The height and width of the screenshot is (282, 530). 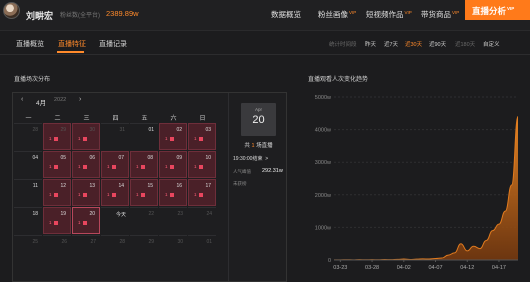 What do you see at coordinates (80, 16) in the screenshot?
I see `fans-label: 粉丝数(全平台)` at bounding box center [80, 16].